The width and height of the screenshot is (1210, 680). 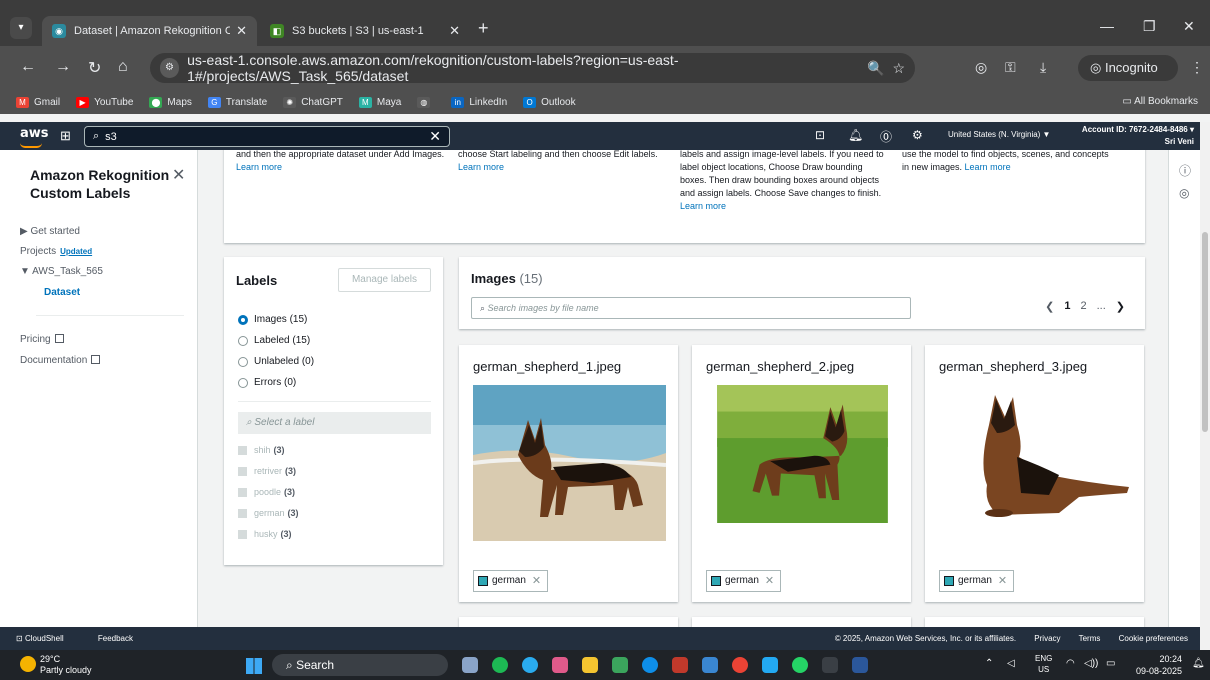 I want to click on bookmark-star-icon: ☆, so click(x=898, y=68).